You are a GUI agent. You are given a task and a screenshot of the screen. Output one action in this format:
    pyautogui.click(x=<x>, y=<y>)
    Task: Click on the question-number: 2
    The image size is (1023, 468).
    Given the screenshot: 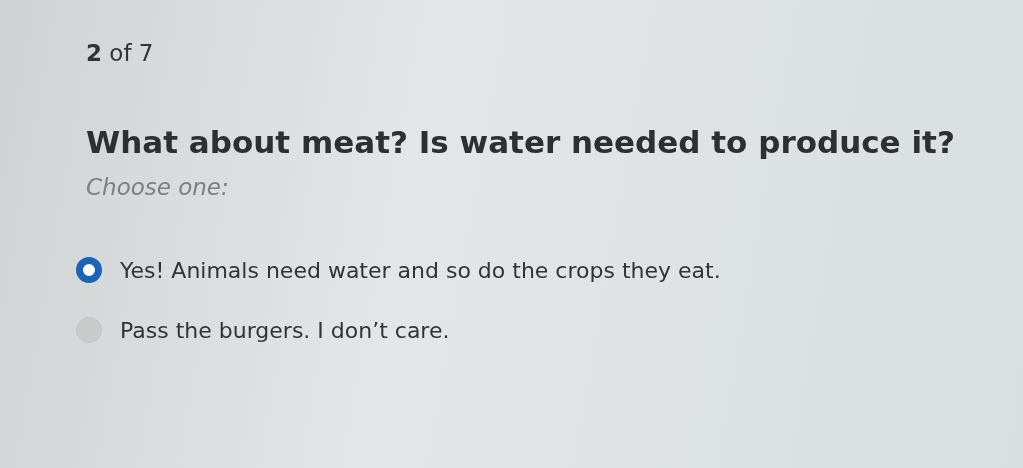 What is the action you would take?
    pyautogui.click(x=94, y=53)
    